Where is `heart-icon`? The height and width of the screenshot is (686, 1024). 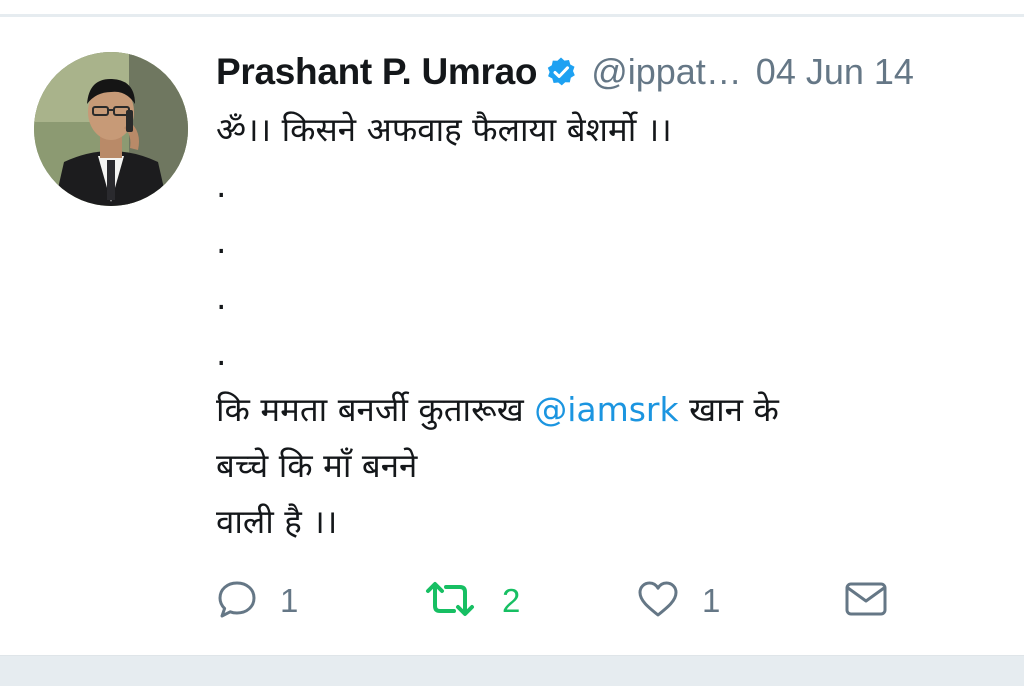
heart-icon is located at coordinates (658, 601).